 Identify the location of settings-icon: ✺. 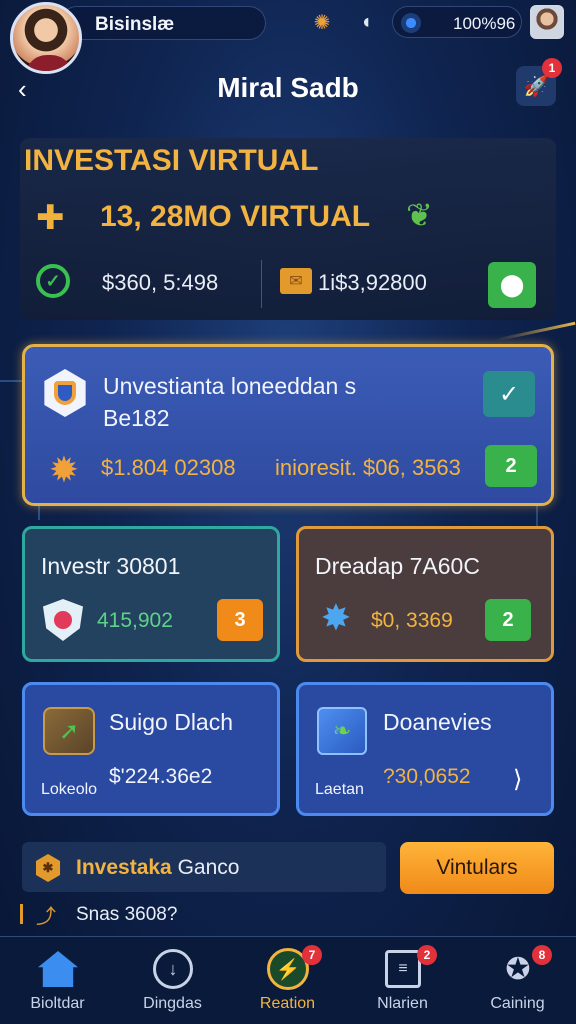
(322, 22).